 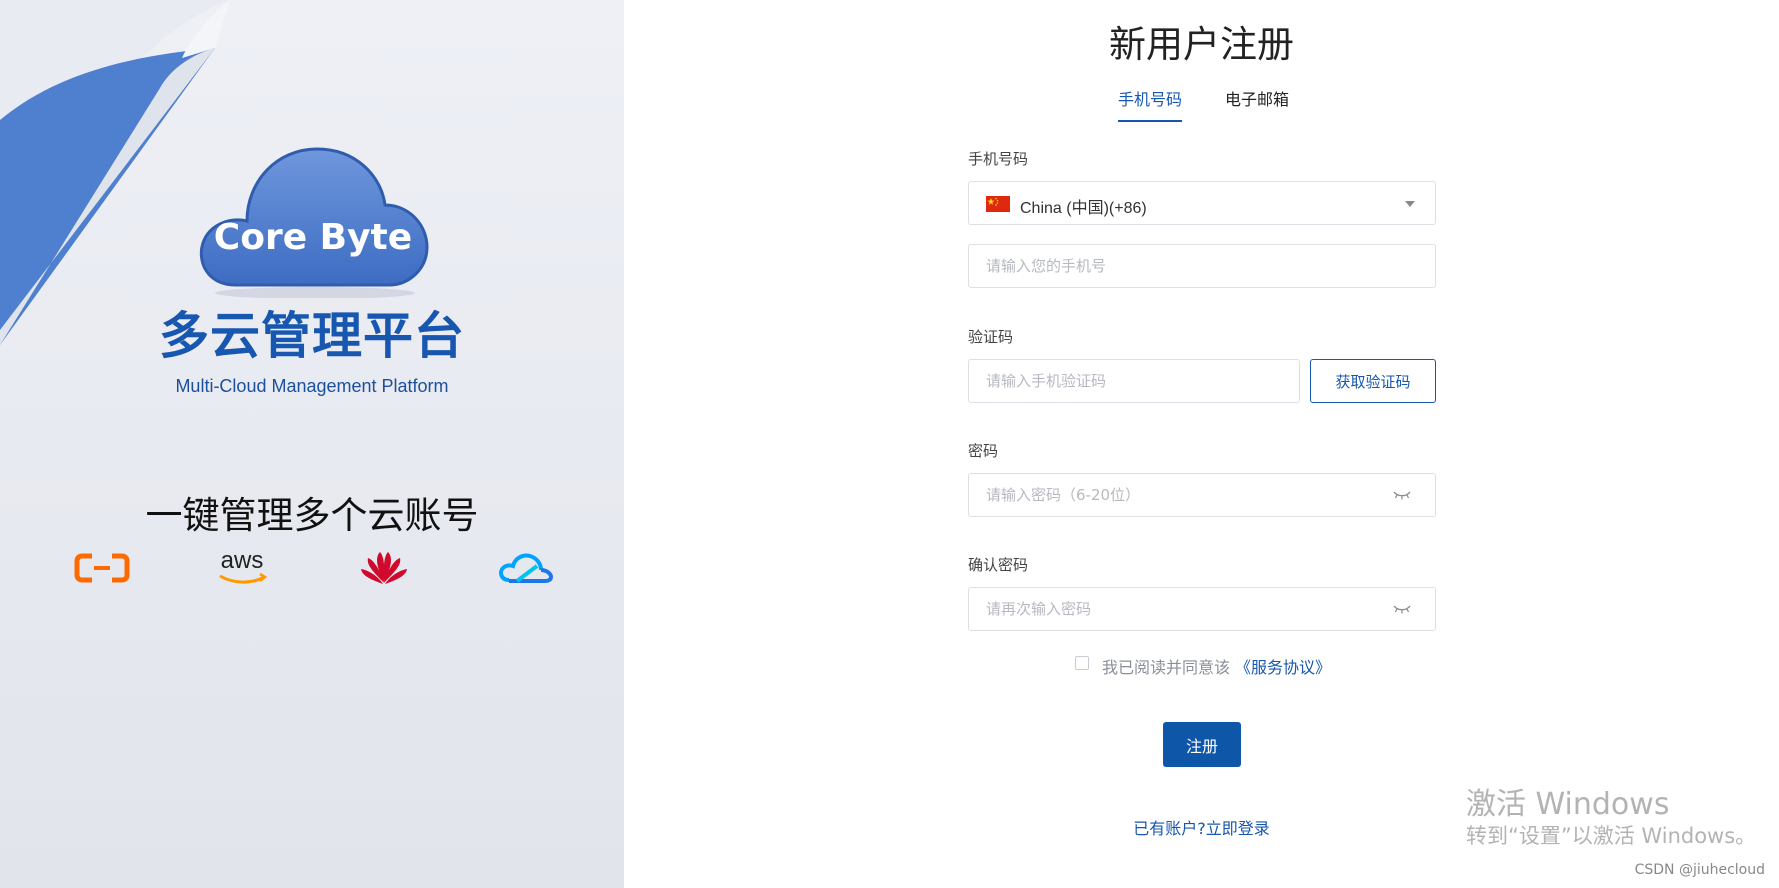 I want to click on logo-text: Core Byte, so click(x=313, y=237).